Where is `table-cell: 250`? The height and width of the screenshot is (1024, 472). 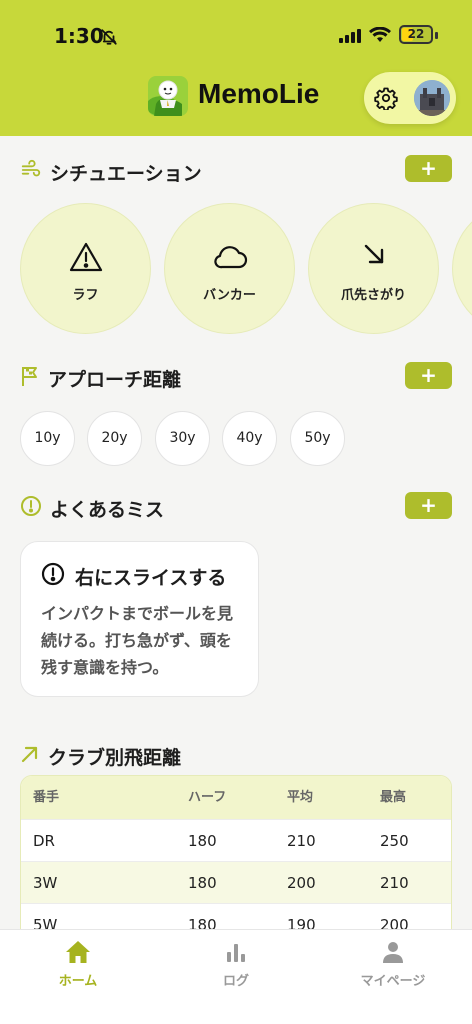 table-cell: 250 is located at coordinates (394, 841).